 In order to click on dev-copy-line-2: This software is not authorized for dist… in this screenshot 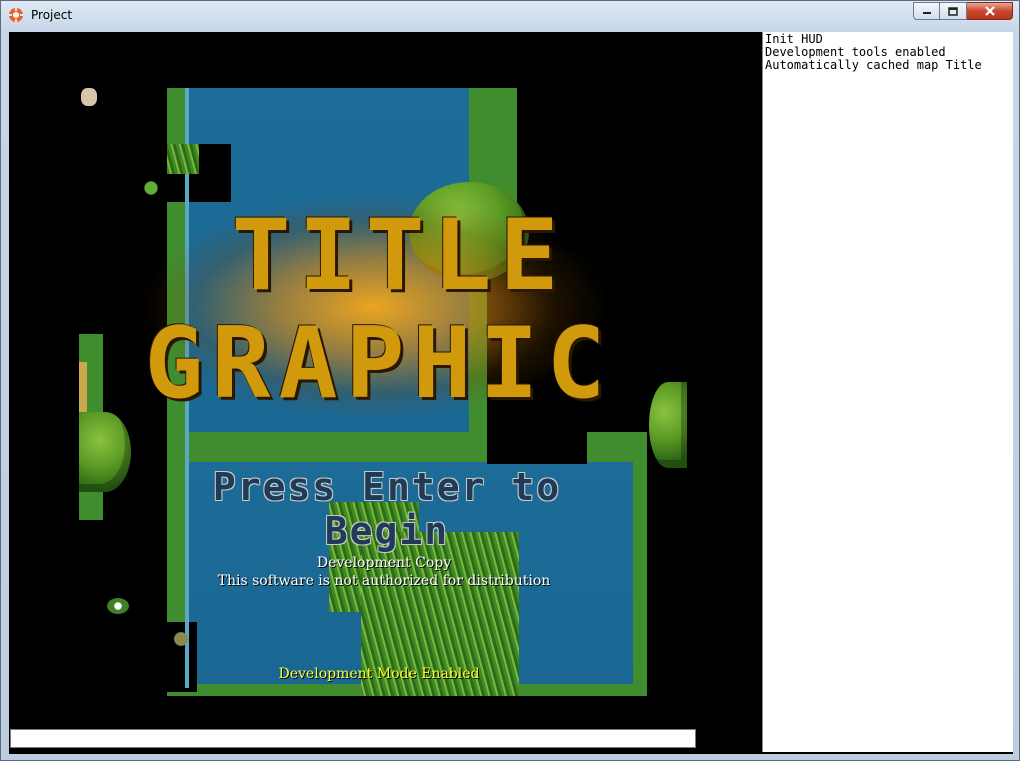, I will do `click(384, 581)`.